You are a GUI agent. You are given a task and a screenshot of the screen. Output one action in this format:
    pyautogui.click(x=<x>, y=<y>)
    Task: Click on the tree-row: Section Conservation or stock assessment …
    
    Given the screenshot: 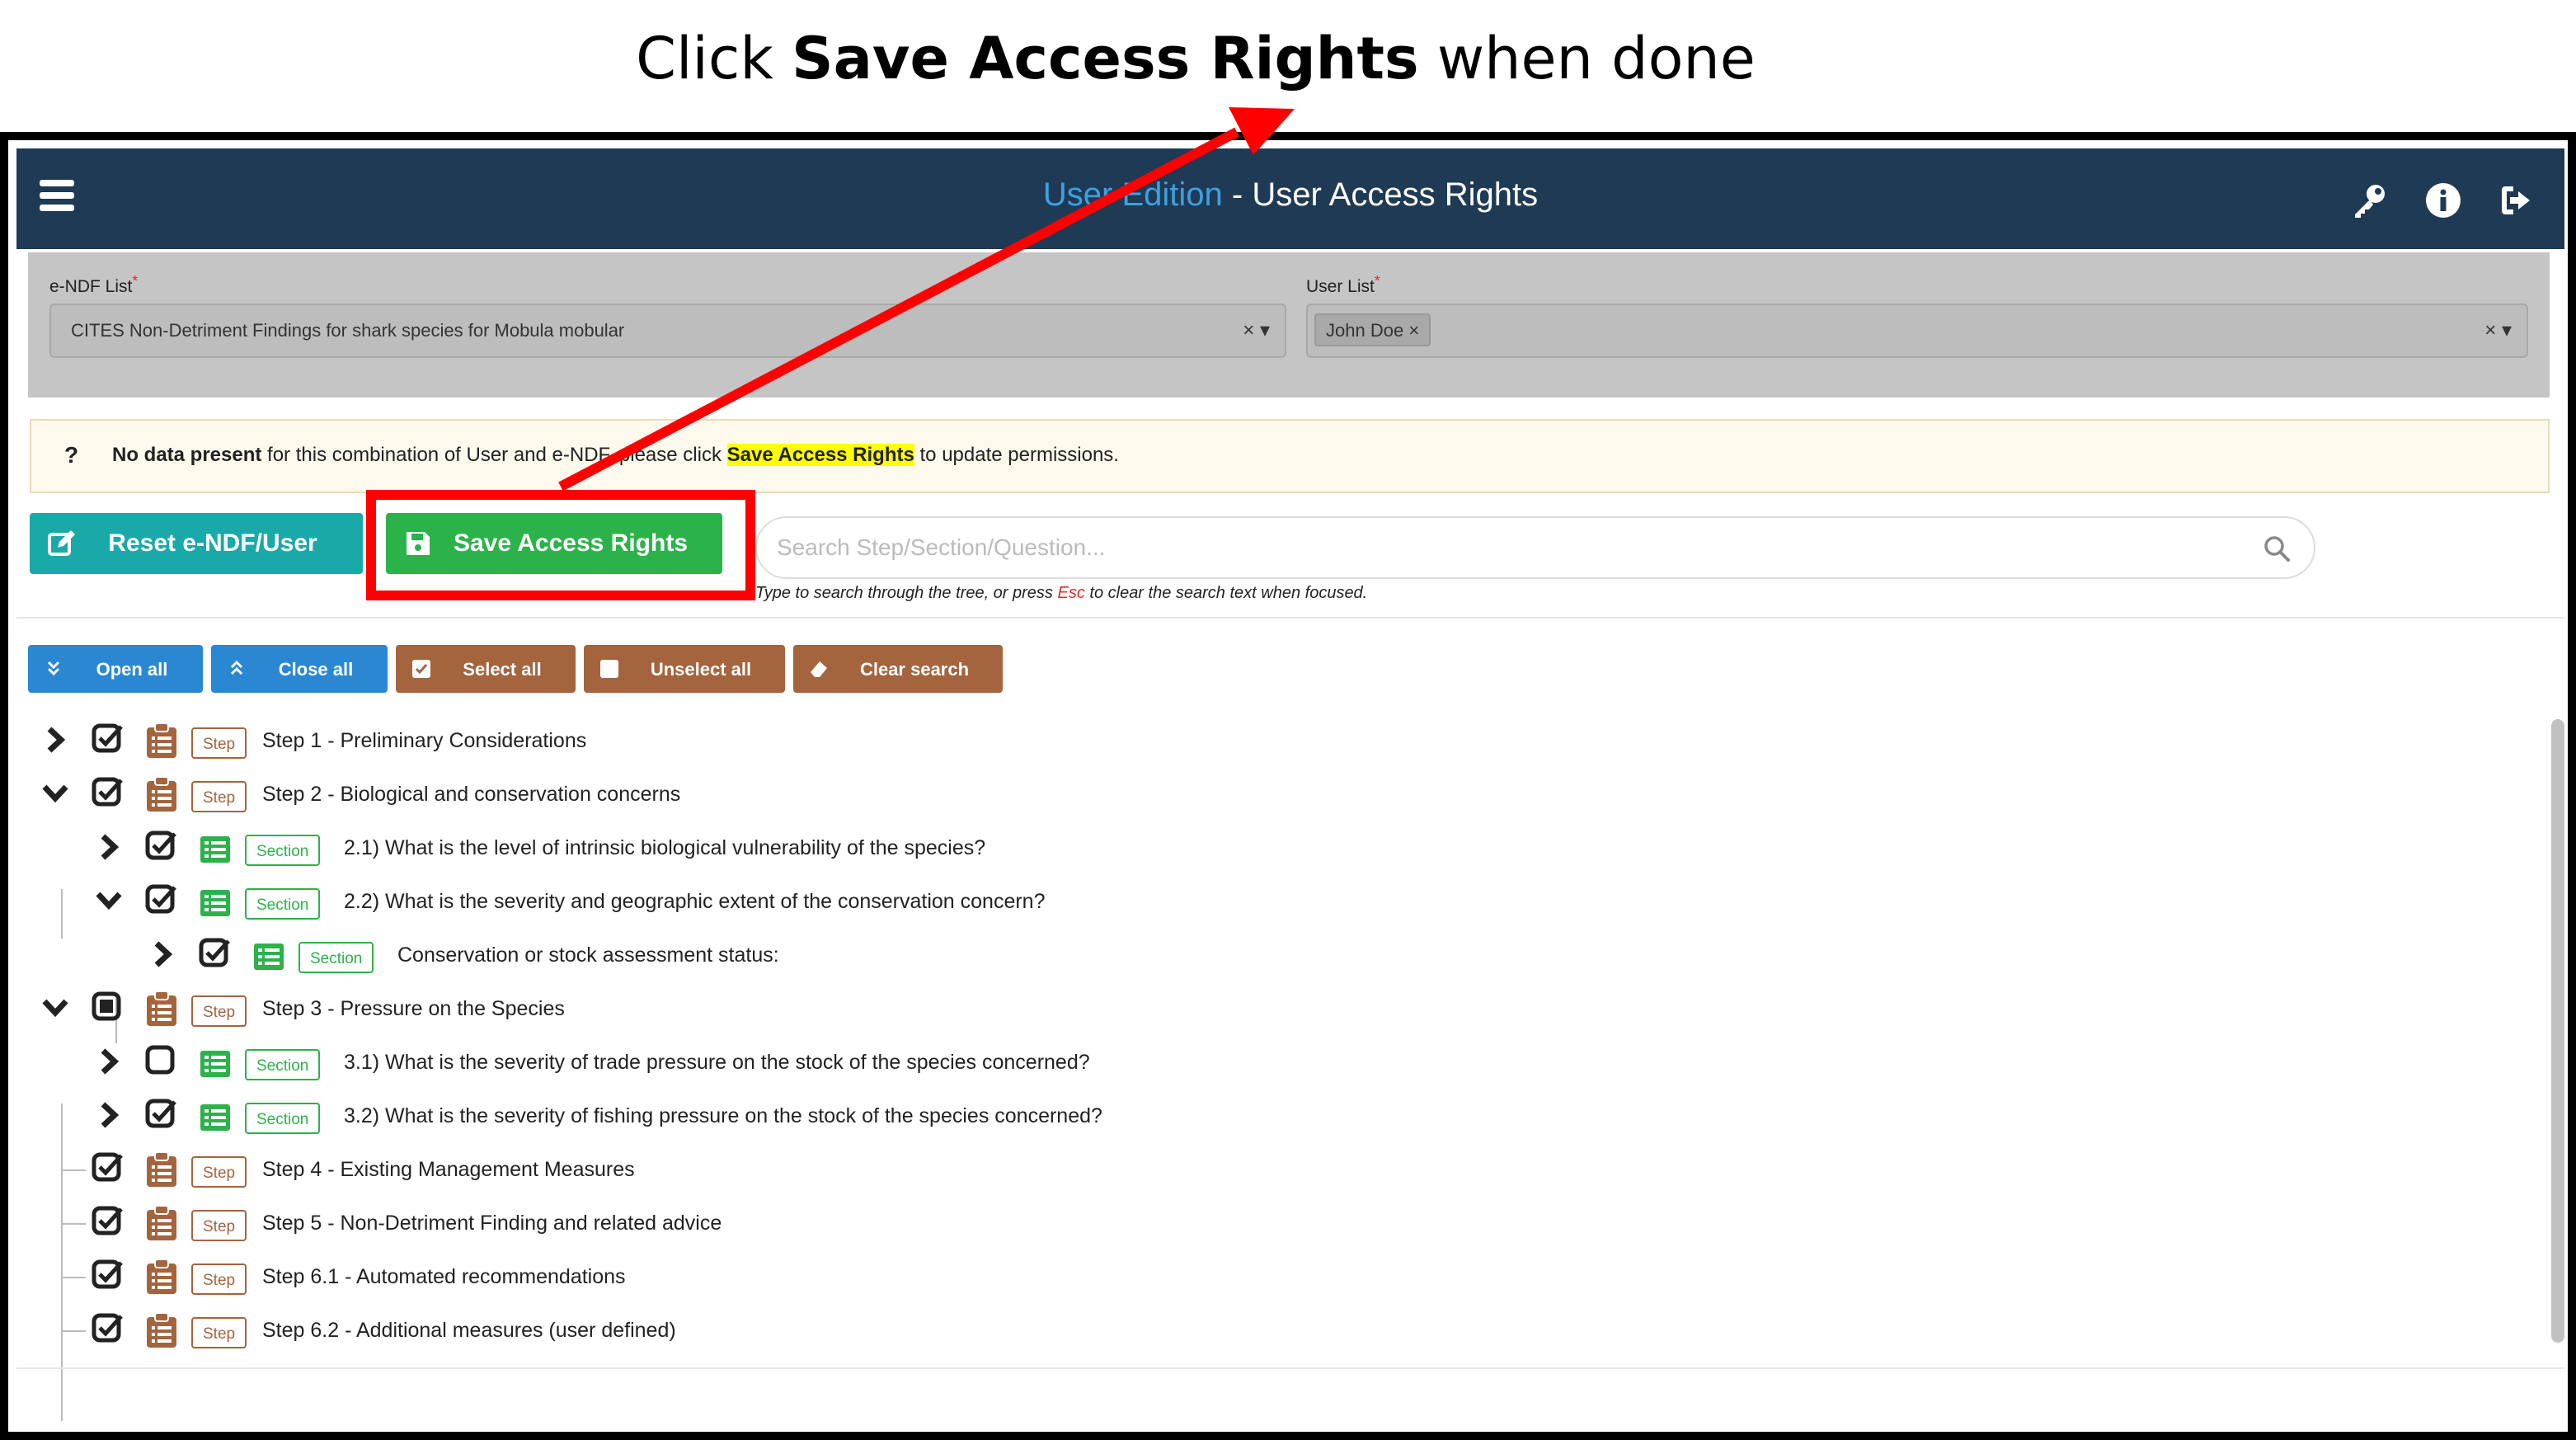 What is the action you would take?
    pyautogui.click(x=1212, y=955)
    